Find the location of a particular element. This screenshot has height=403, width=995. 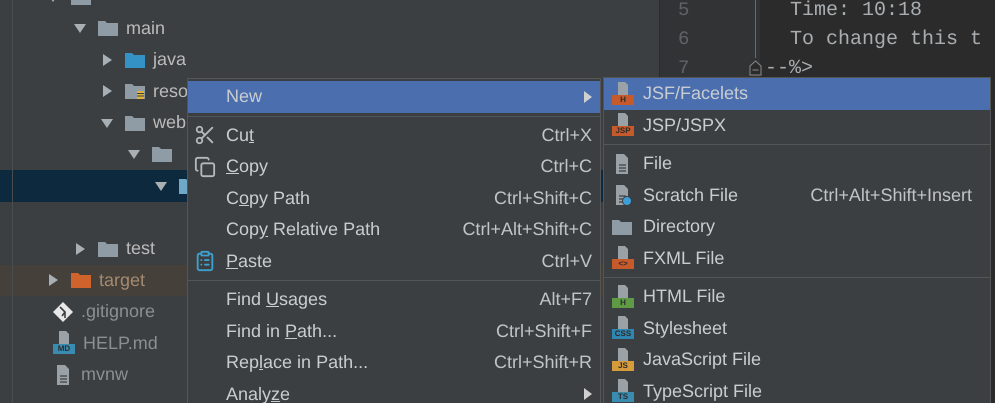

menu-label: Scratch File is located at coordinates (690, 195).